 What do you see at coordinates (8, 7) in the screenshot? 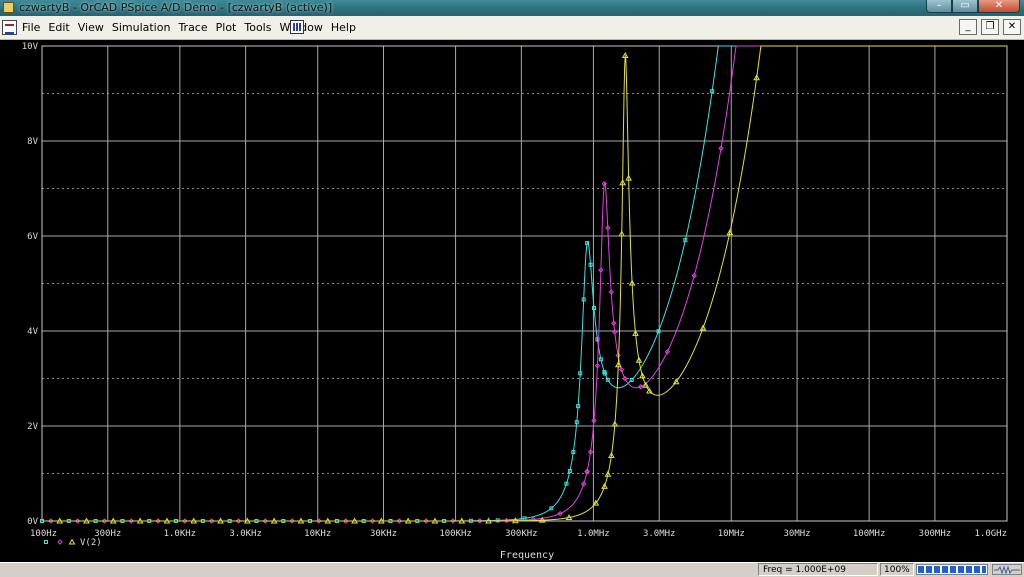
I see `app-icon` at bounding box center [8, 7].